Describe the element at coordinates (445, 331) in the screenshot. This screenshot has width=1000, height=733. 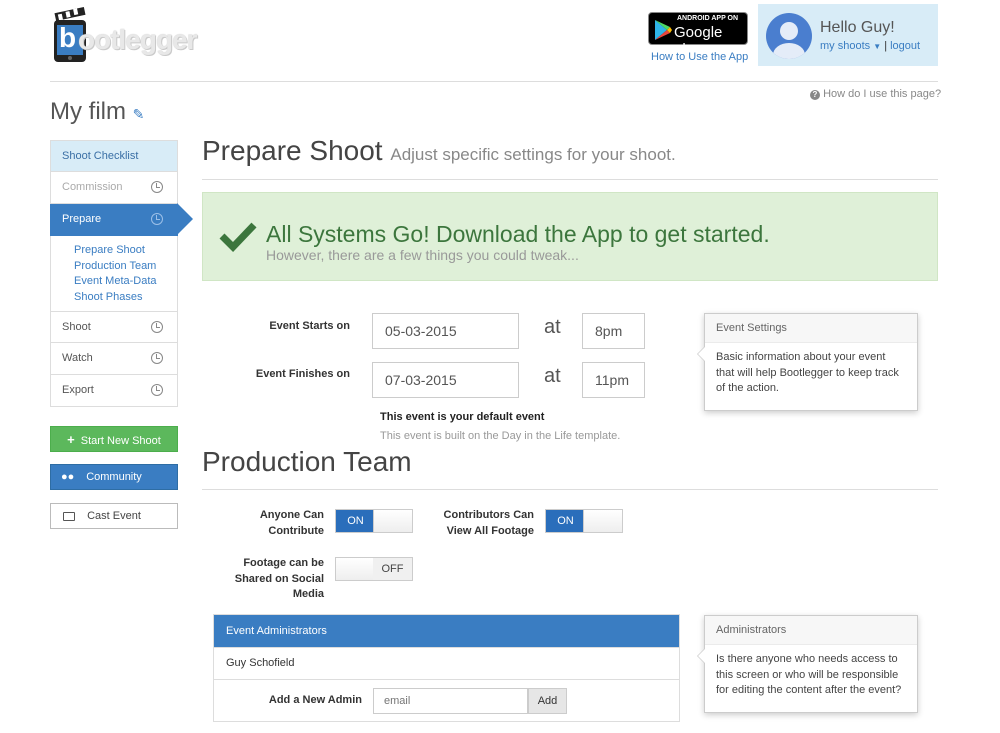
I see `event-start-date-input: 05-03-2015` at that location.